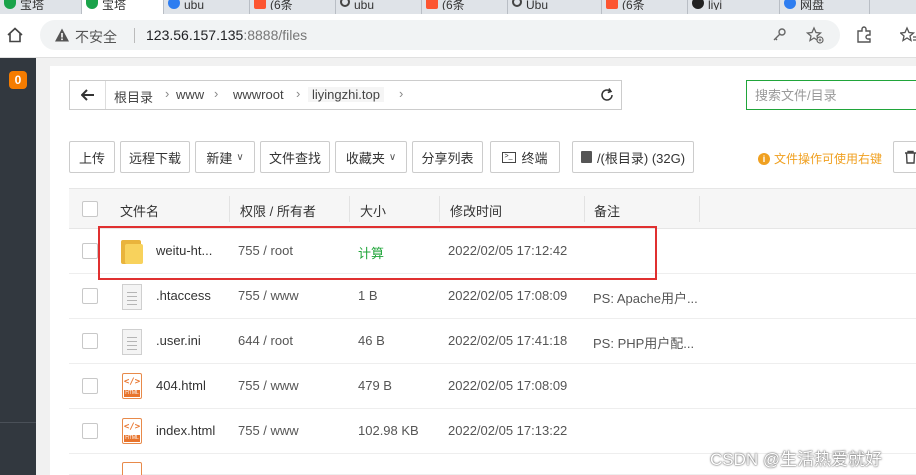  Describe the element at coordinates (18, 80) in the screenshot. I see `notification-badge: 0` at that location.